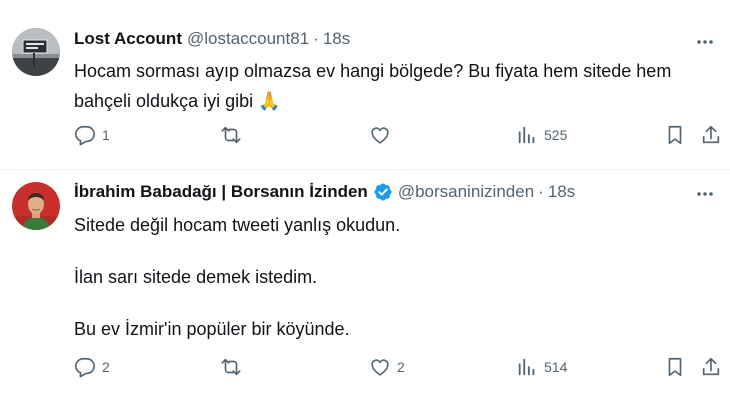 The height and width of the screenshot is (420, 730). I want to click on author-handle: @borsaninizinden, so click(466, 192).